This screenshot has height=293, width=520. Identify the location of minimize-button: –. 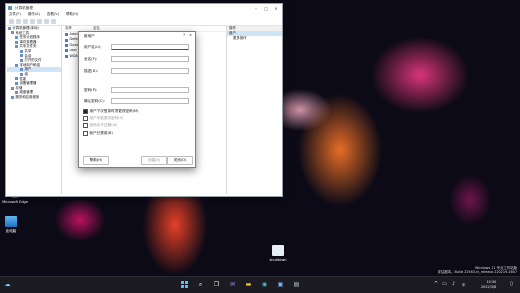
(256, 8).